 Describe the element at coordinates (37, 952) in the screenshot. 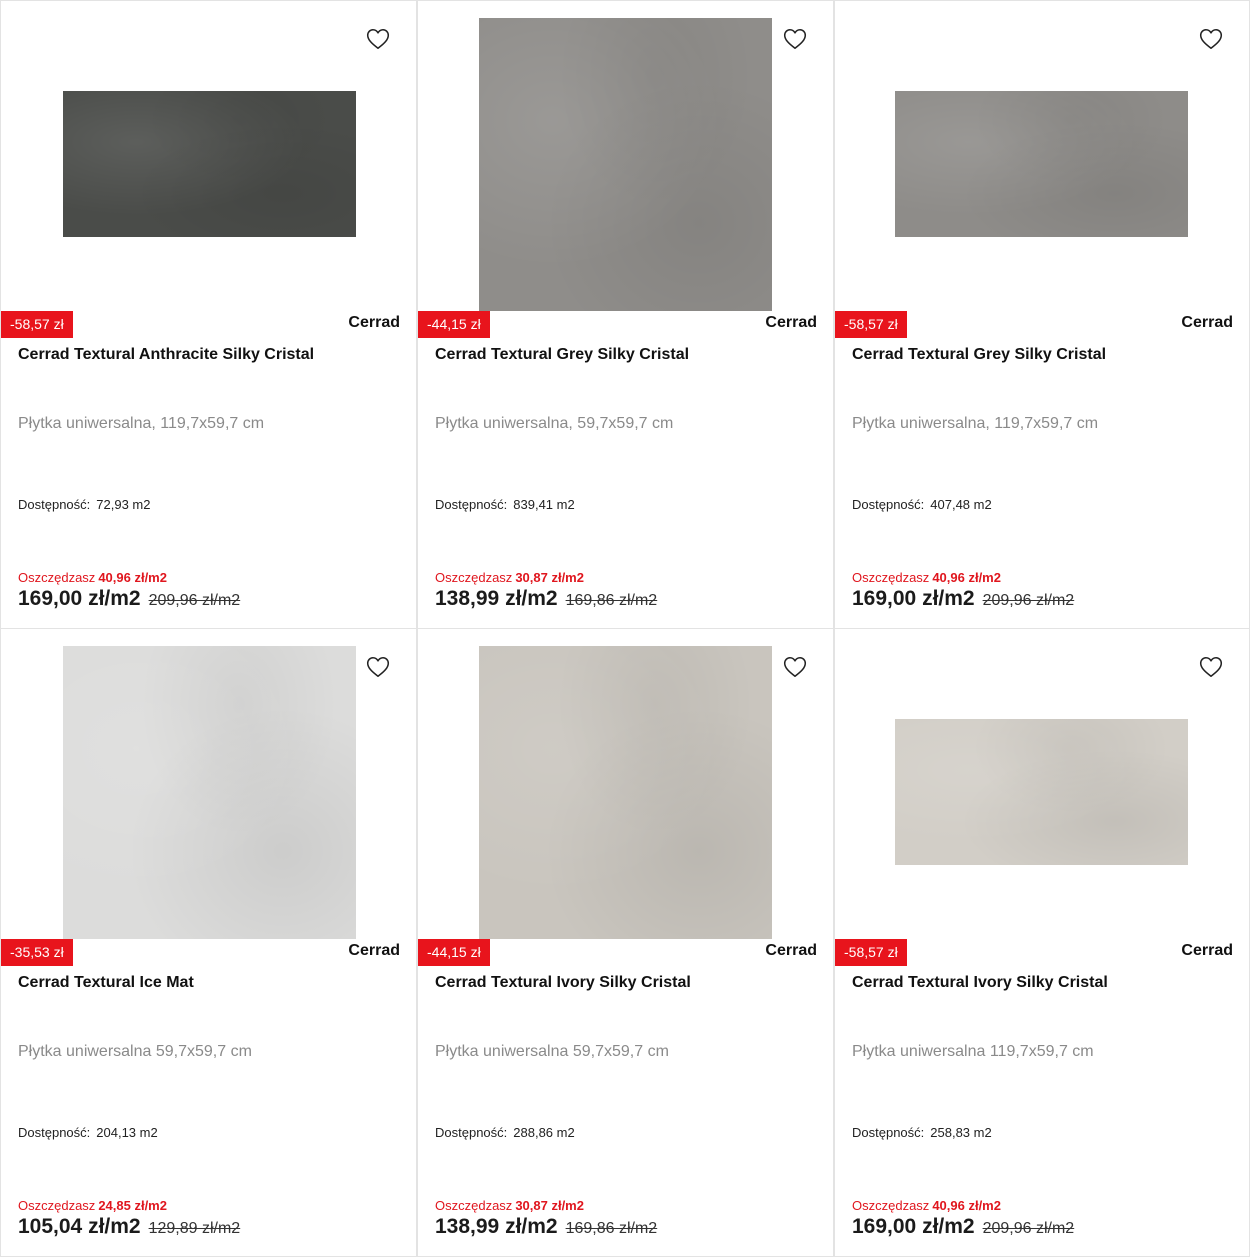

I see `discount-badge: -35,53 zł` at that location.